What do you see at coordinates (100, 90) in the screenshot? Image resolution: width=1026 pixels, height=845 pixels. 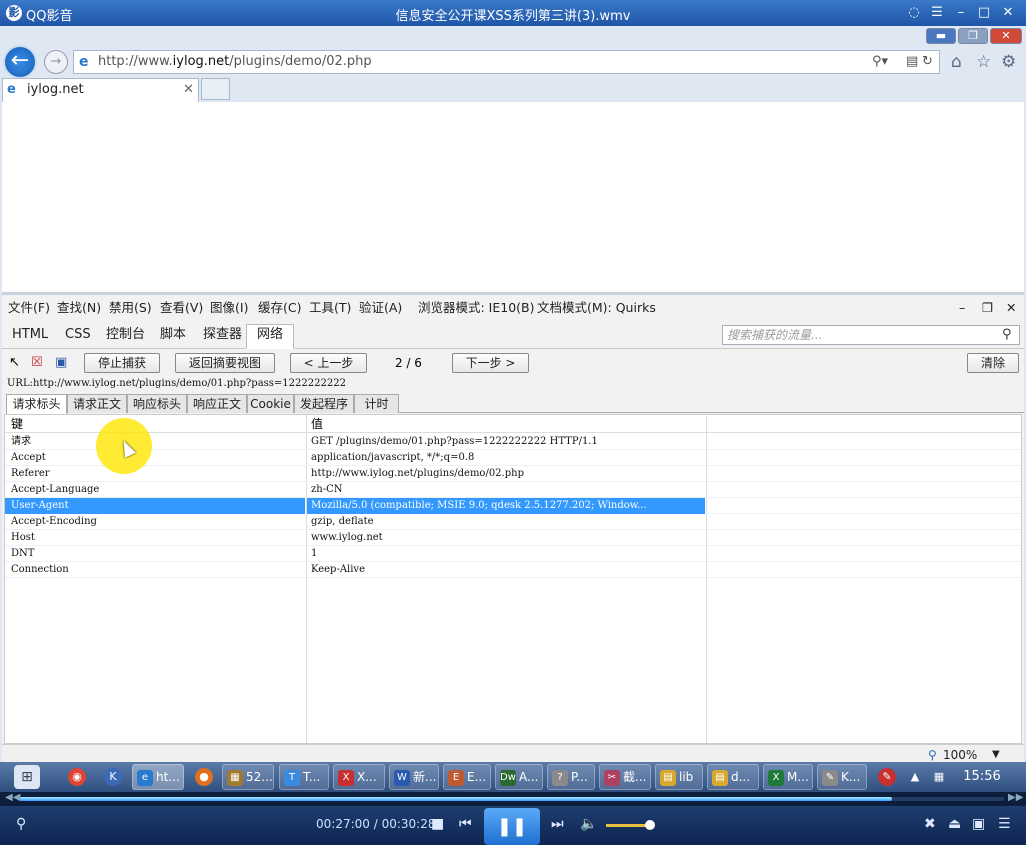 I see `browser-tab: e iylog.net ✕` at bounding box center [100, 90].